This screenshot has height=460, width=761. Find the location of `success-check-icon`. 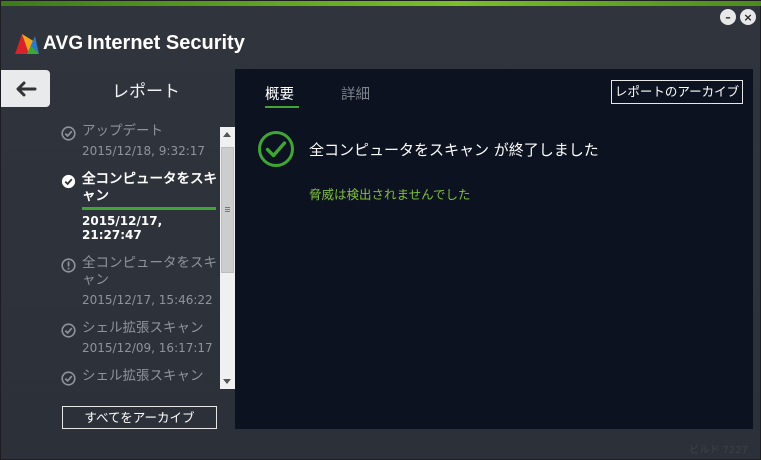

success-check-icon is located at coordinates (276, 149).